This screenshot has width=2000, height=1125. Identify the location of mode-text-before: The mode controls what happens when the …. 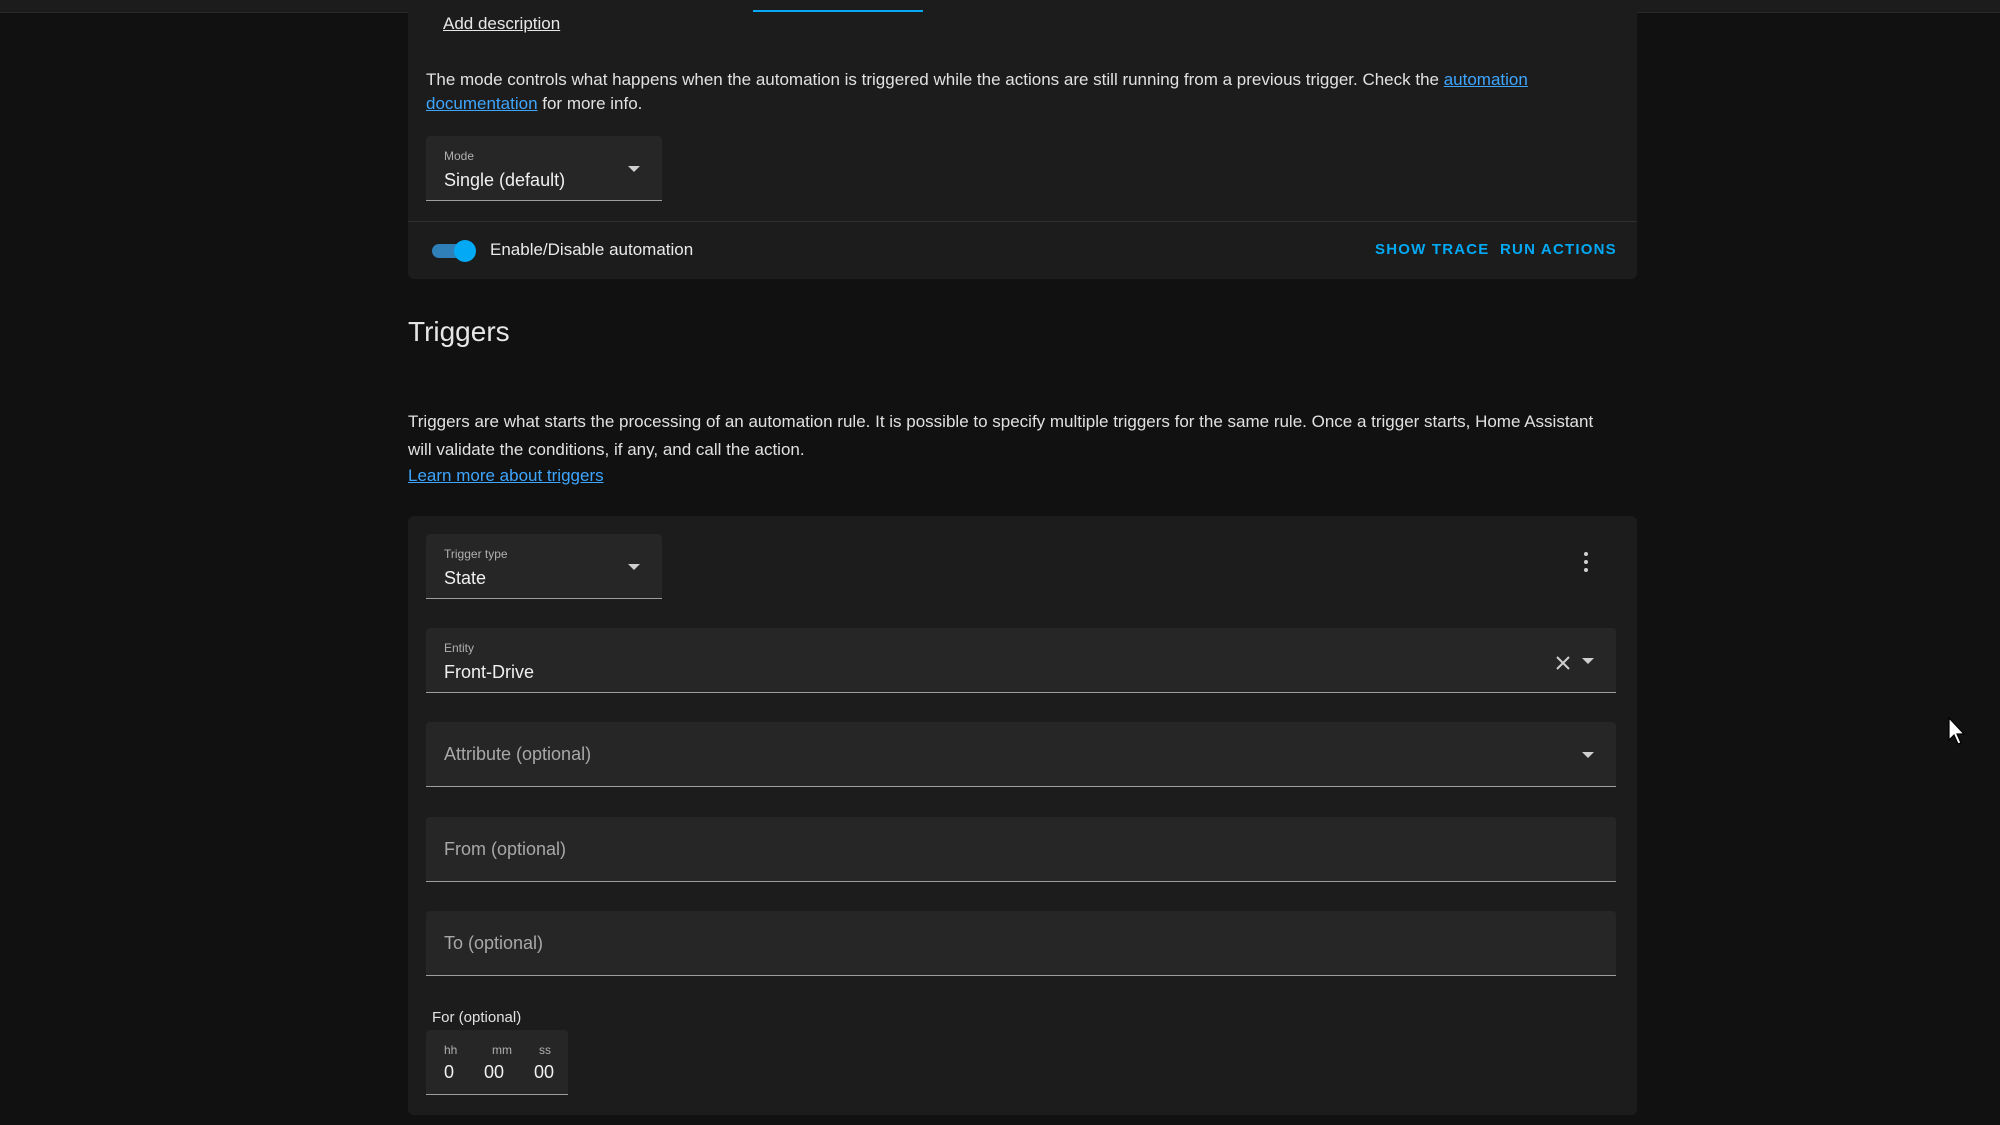
(935, 79).